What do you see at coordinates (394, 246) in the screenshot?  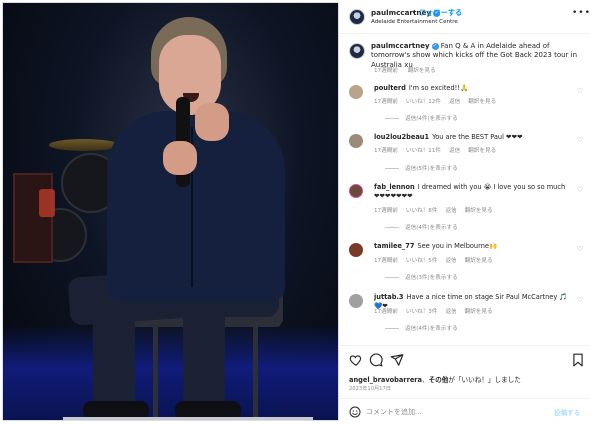 I see `comment-username: tamilee_77` at bounding box center [394, 246].